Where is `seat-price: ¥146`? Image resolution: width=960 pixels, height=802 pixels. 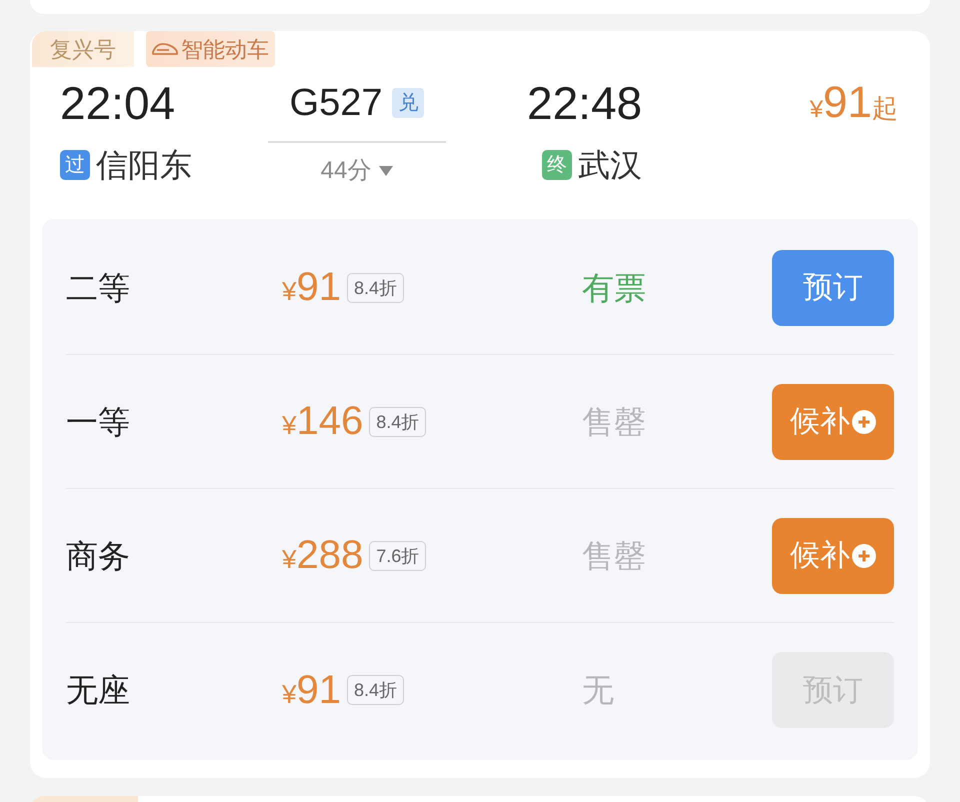
seat-price: ¥146 is located at coordinates (323, 421).